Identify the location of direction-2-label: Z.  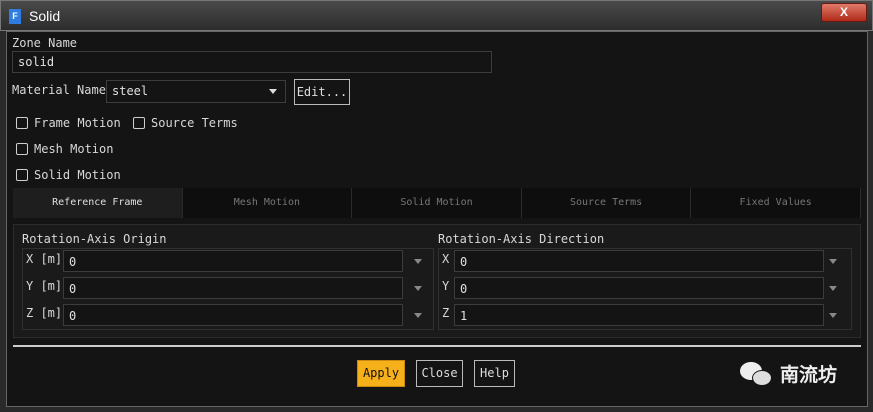
(446, 313).